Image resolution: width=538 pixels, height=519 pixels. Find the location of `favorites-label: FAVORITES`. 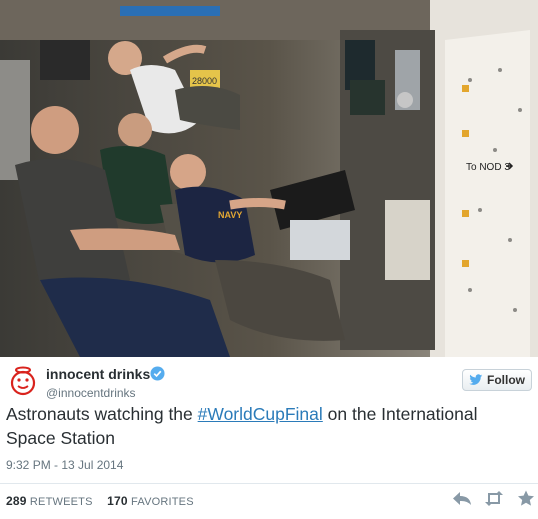

favorites-label: FAVORITES is located at coordinates (162, 502).